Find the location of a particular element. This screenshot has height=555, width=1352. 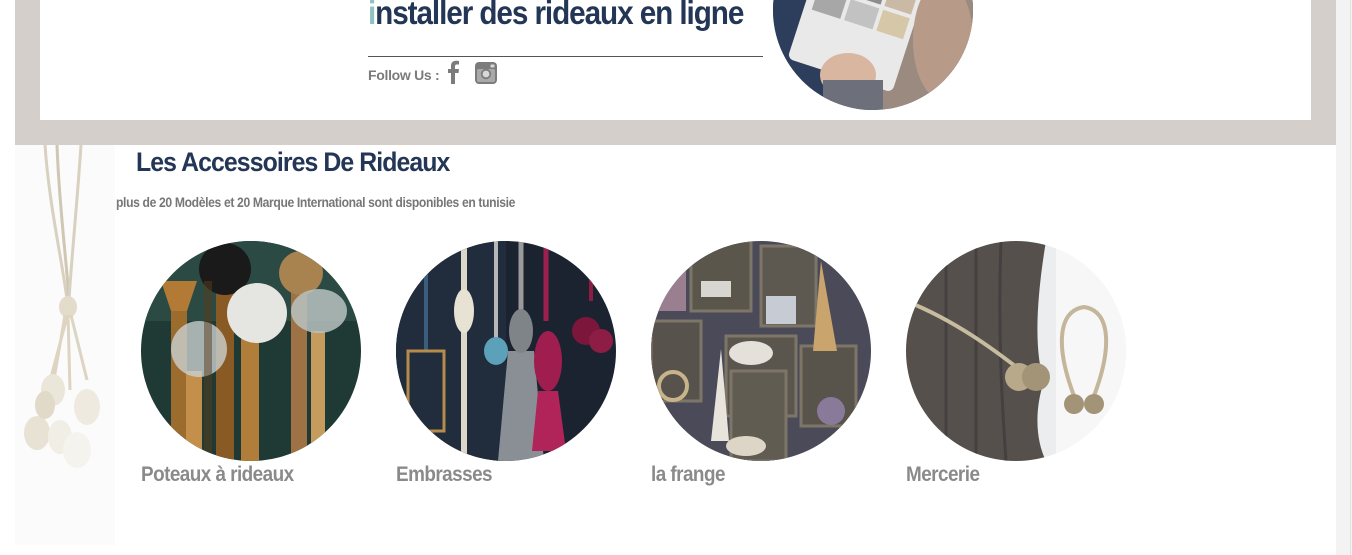

banner-photo is located at coordinates (873, 55).